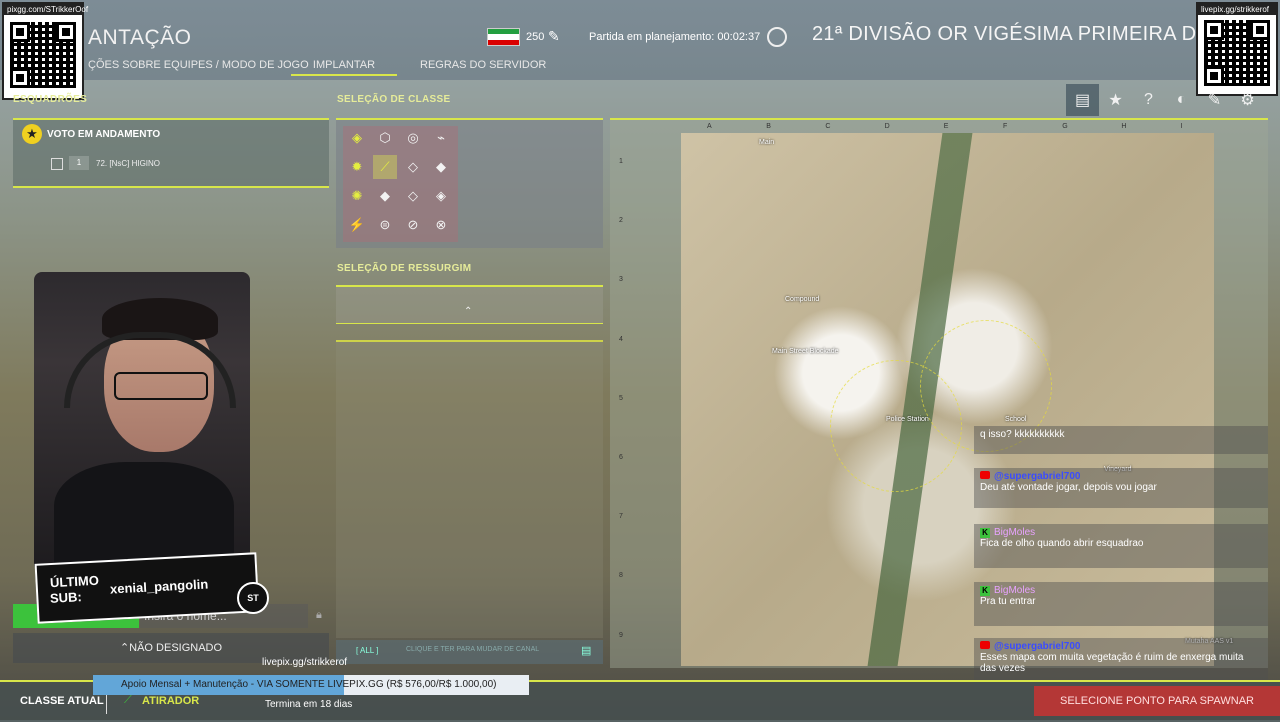 Image resolution: width=1280 pixels, height=722 pixels. Describe the element at coordinates (385, 225) in the screenshot. I see `class-mg-icon: ⊜` at that location.